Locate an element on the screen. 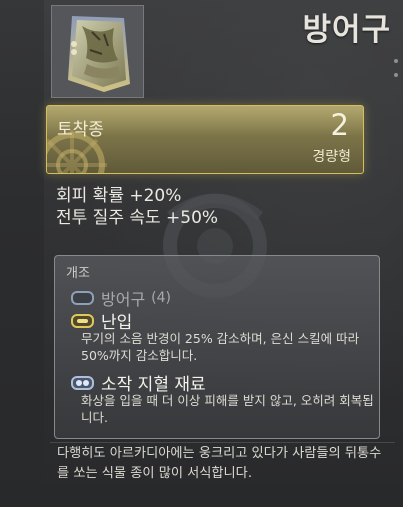  item-stats: 회피 확률 +20% 전투 질주 속도 +50% is located at coordinates (137, 207).